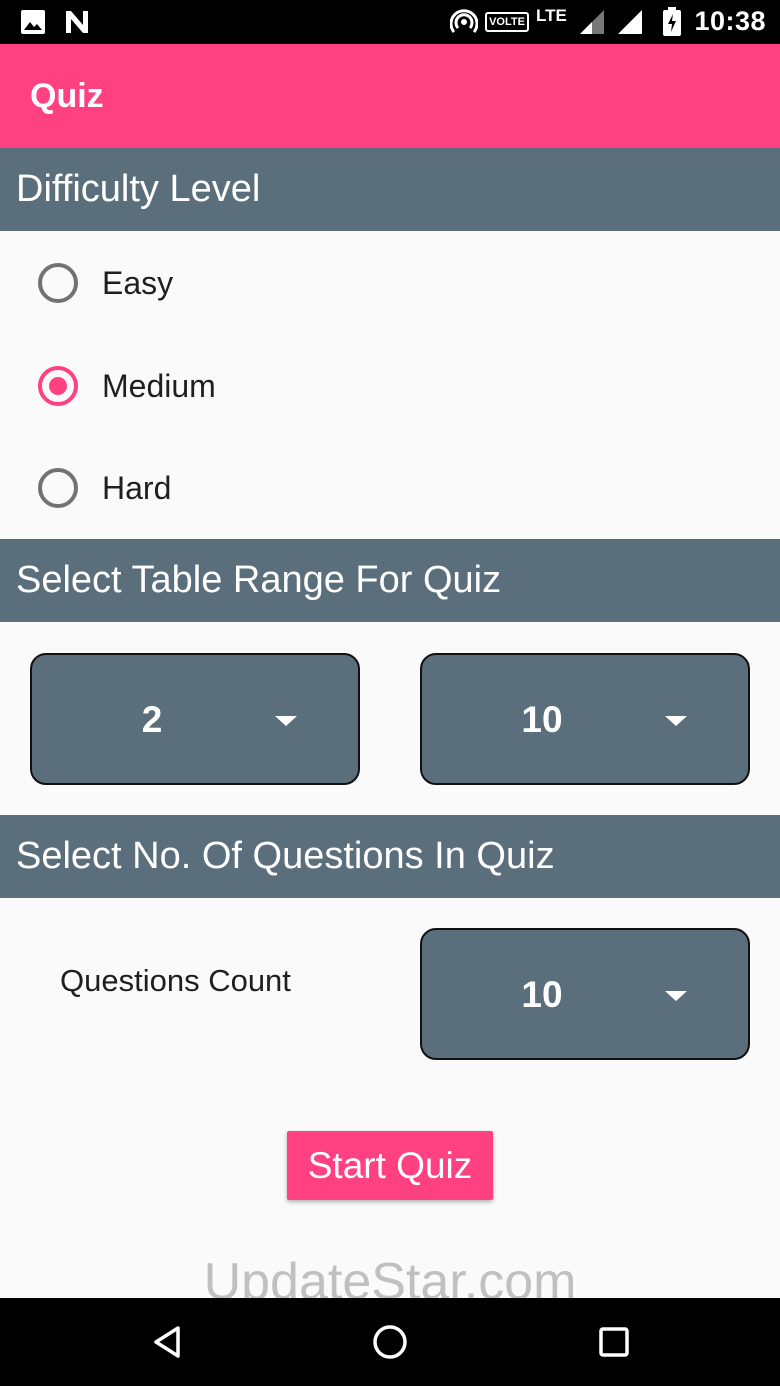 This screenshot has width=780, height=1386. I want to click on status-bar: VOLTE LTE 10:38, so click(390, 22).